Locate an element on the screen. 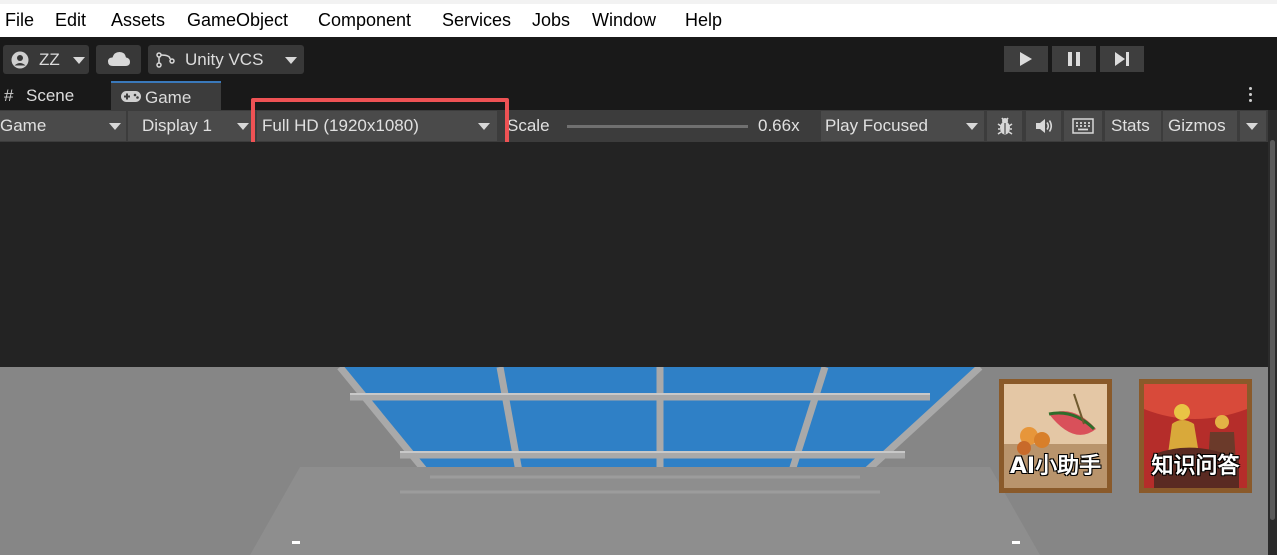  speaker-icon is located at coordinates (1043, 126).